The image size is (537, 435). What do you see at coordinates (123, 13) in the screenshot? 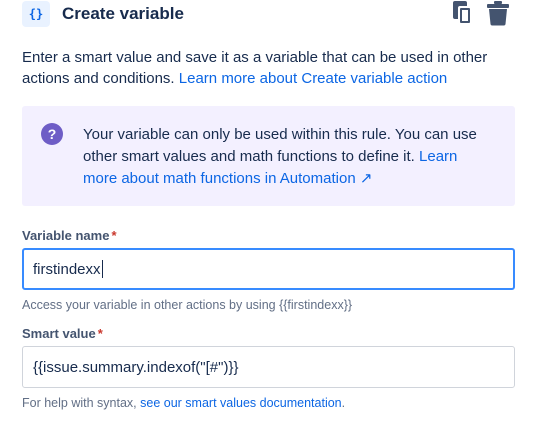
I see `panel-title: Create variable` at bounding box center [123, 13].